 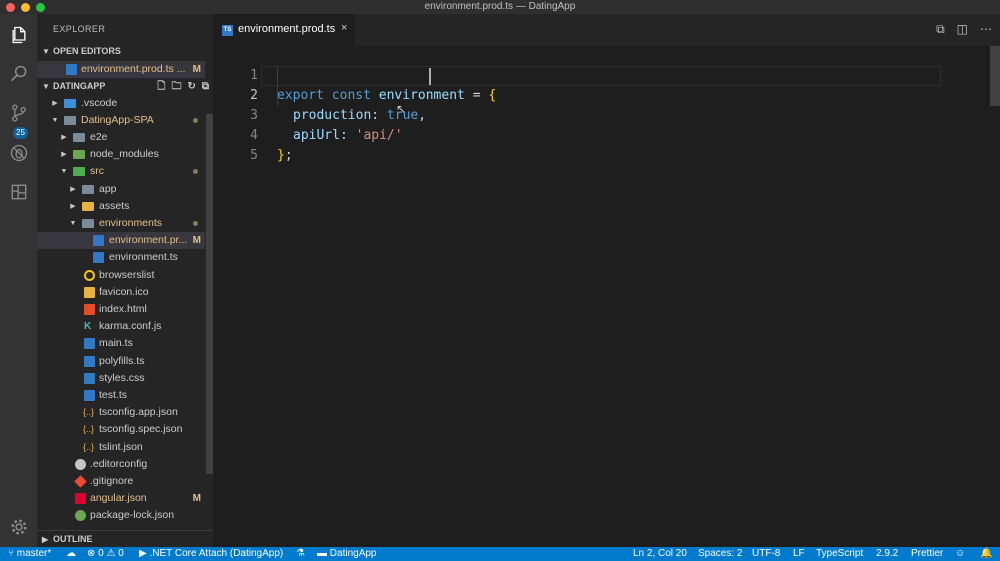 I want to click on editor-scrollbar, so click(x=995, y=76).